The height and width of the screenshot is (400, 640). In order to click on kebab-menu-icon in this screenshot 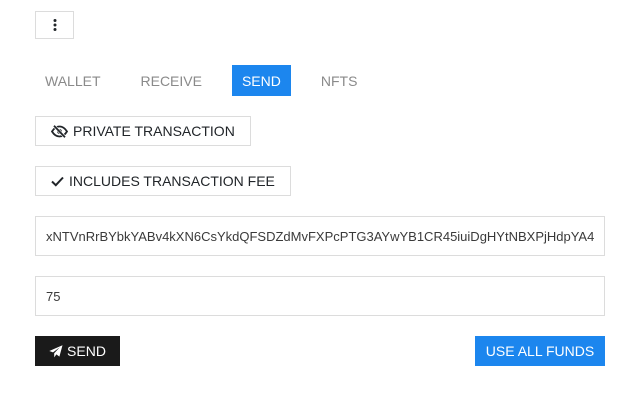, I will do `click(55, 25)`.